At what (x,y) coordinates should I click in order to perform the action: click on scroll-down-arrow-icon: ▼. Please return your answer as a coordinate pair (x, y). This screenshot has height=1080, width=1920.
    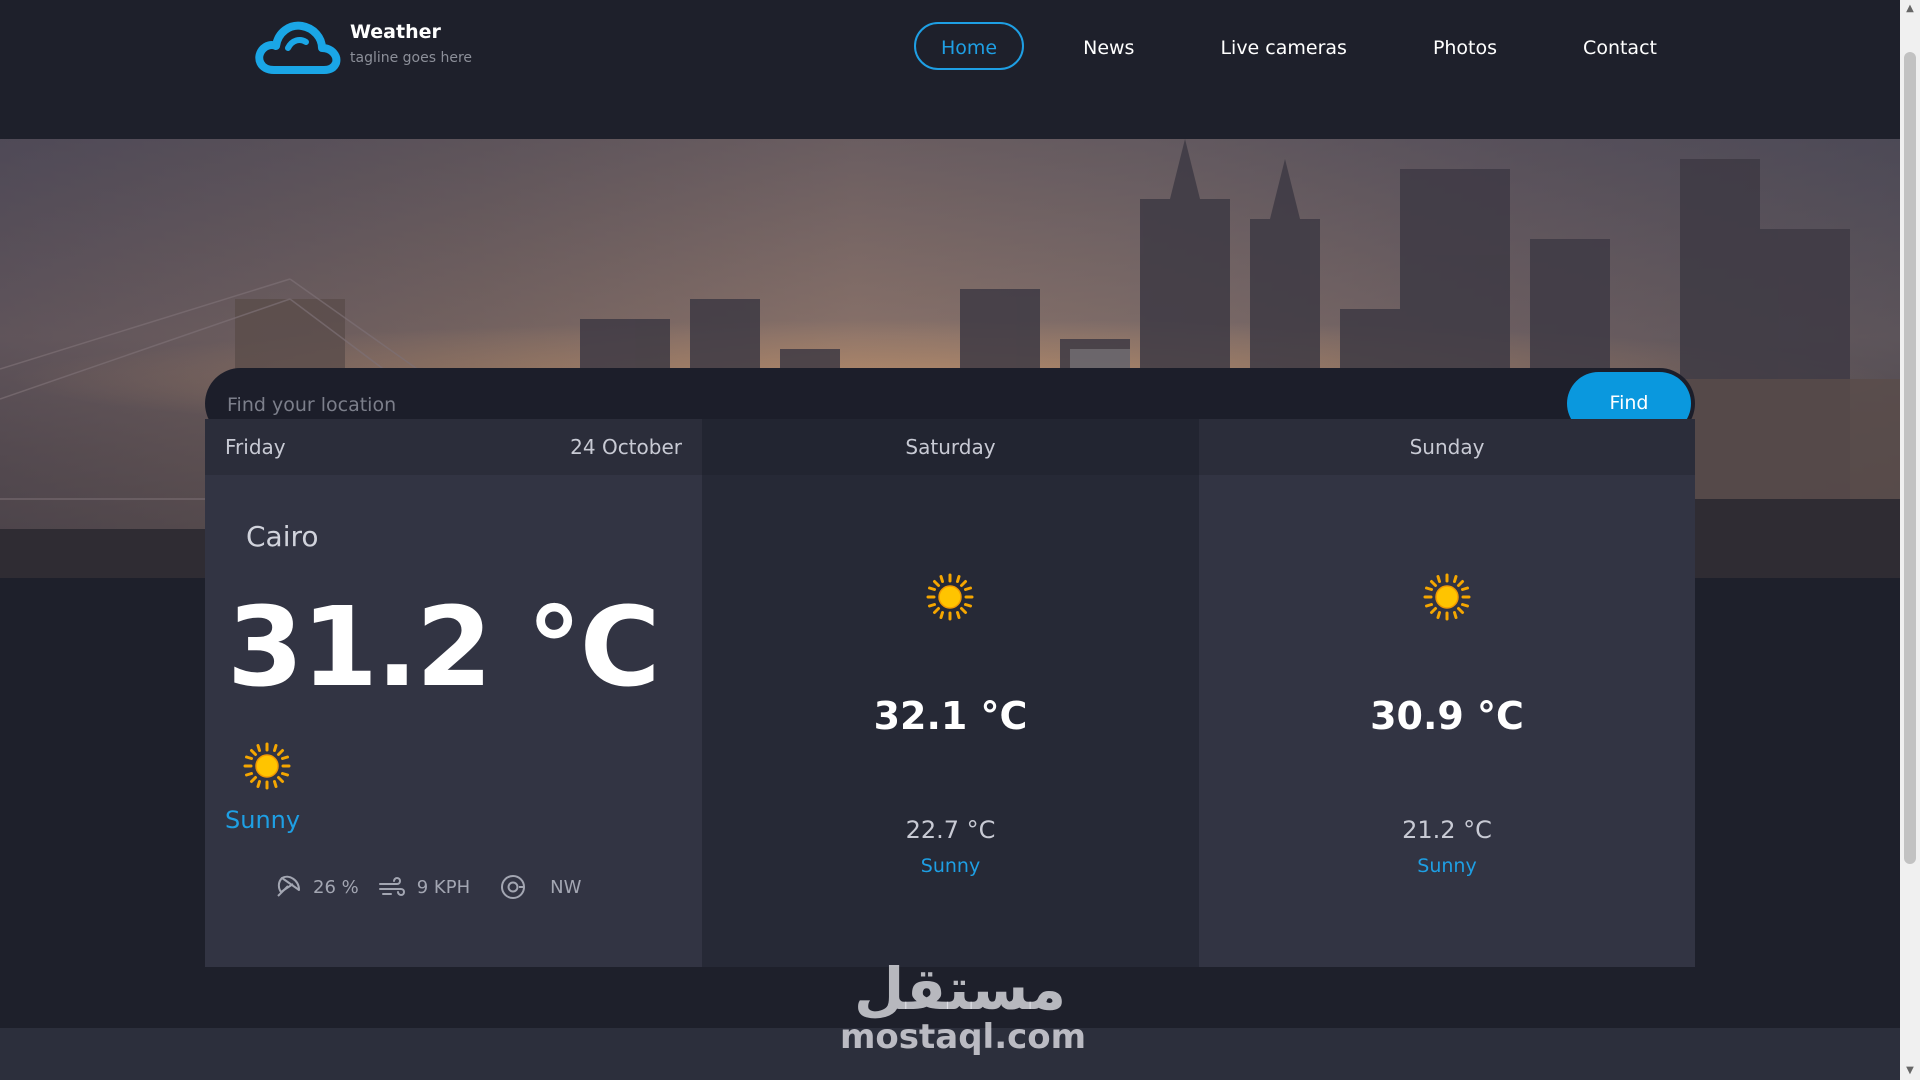
    Looking at the image, I should click on (1910, 1071).